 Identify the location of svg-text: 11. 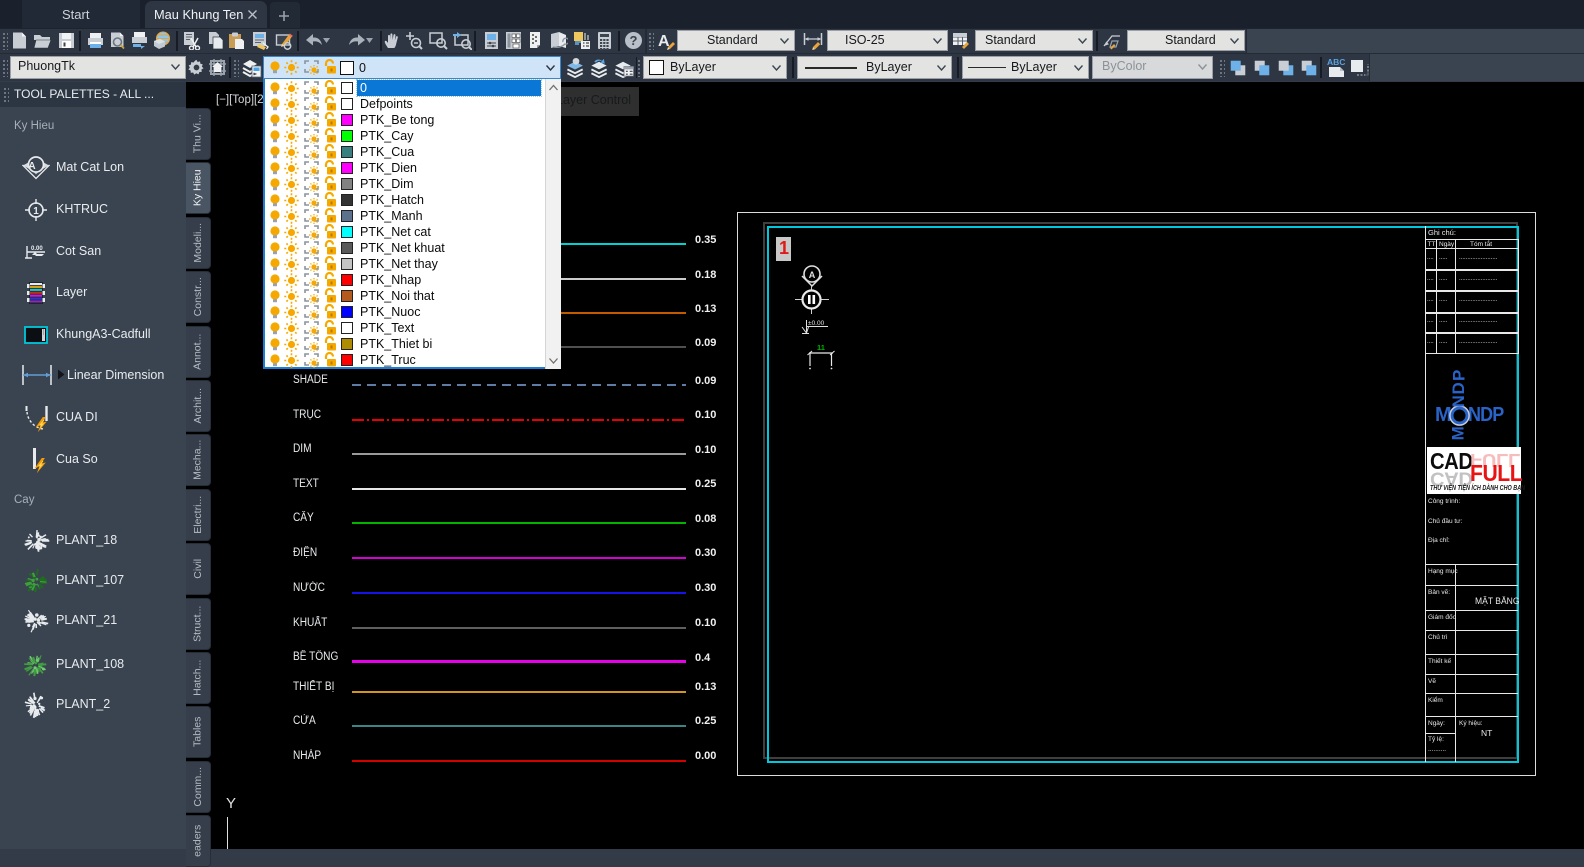
(821, 347).